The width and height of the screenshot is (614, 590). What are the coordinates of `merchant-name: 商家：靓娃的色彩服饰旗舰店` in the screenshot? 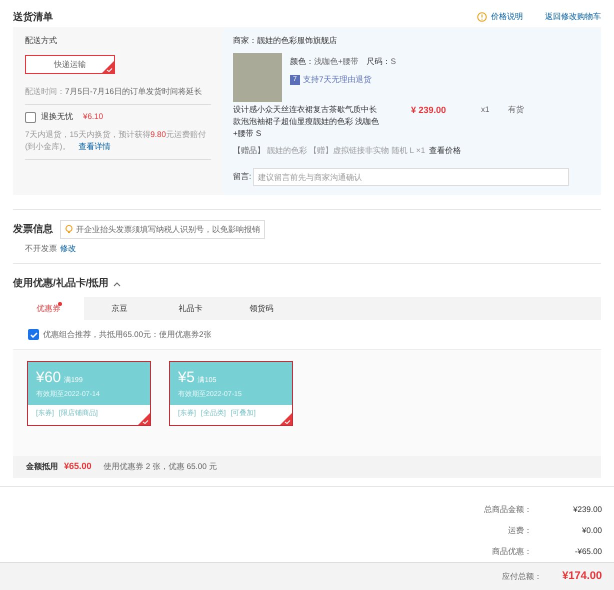 It's located at (285, 41).